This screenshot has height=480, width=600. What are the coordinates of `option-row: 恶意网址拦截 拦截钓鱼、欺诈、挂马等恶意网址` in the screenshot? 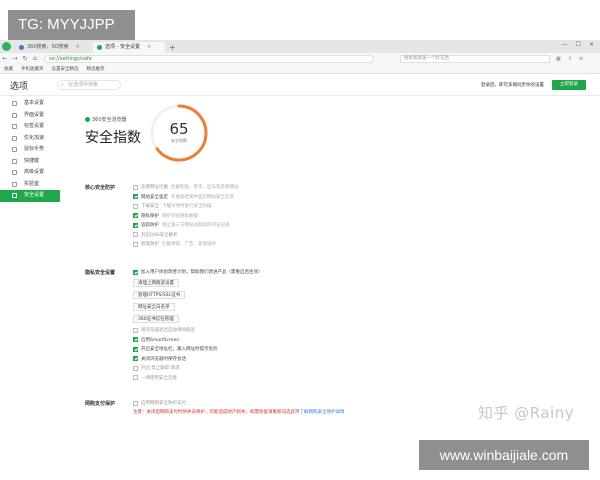 It's located at (186, 187).